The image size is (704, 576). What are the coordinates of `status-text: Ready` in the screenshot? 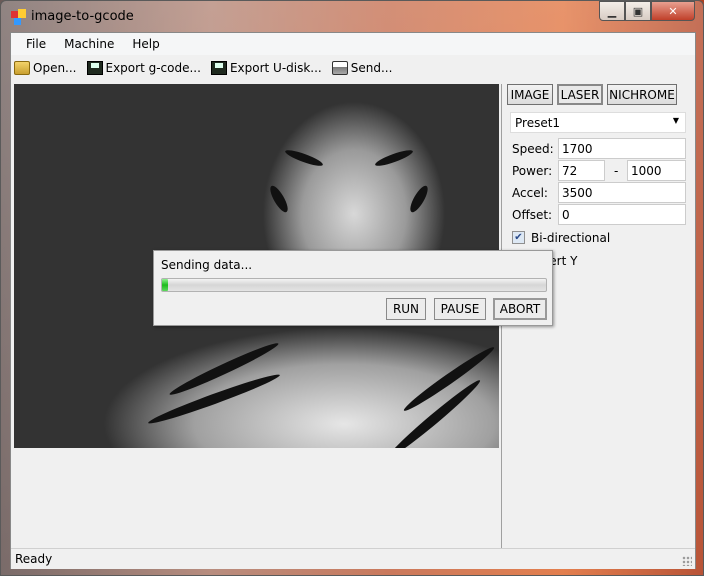 It's located at (34, 559).